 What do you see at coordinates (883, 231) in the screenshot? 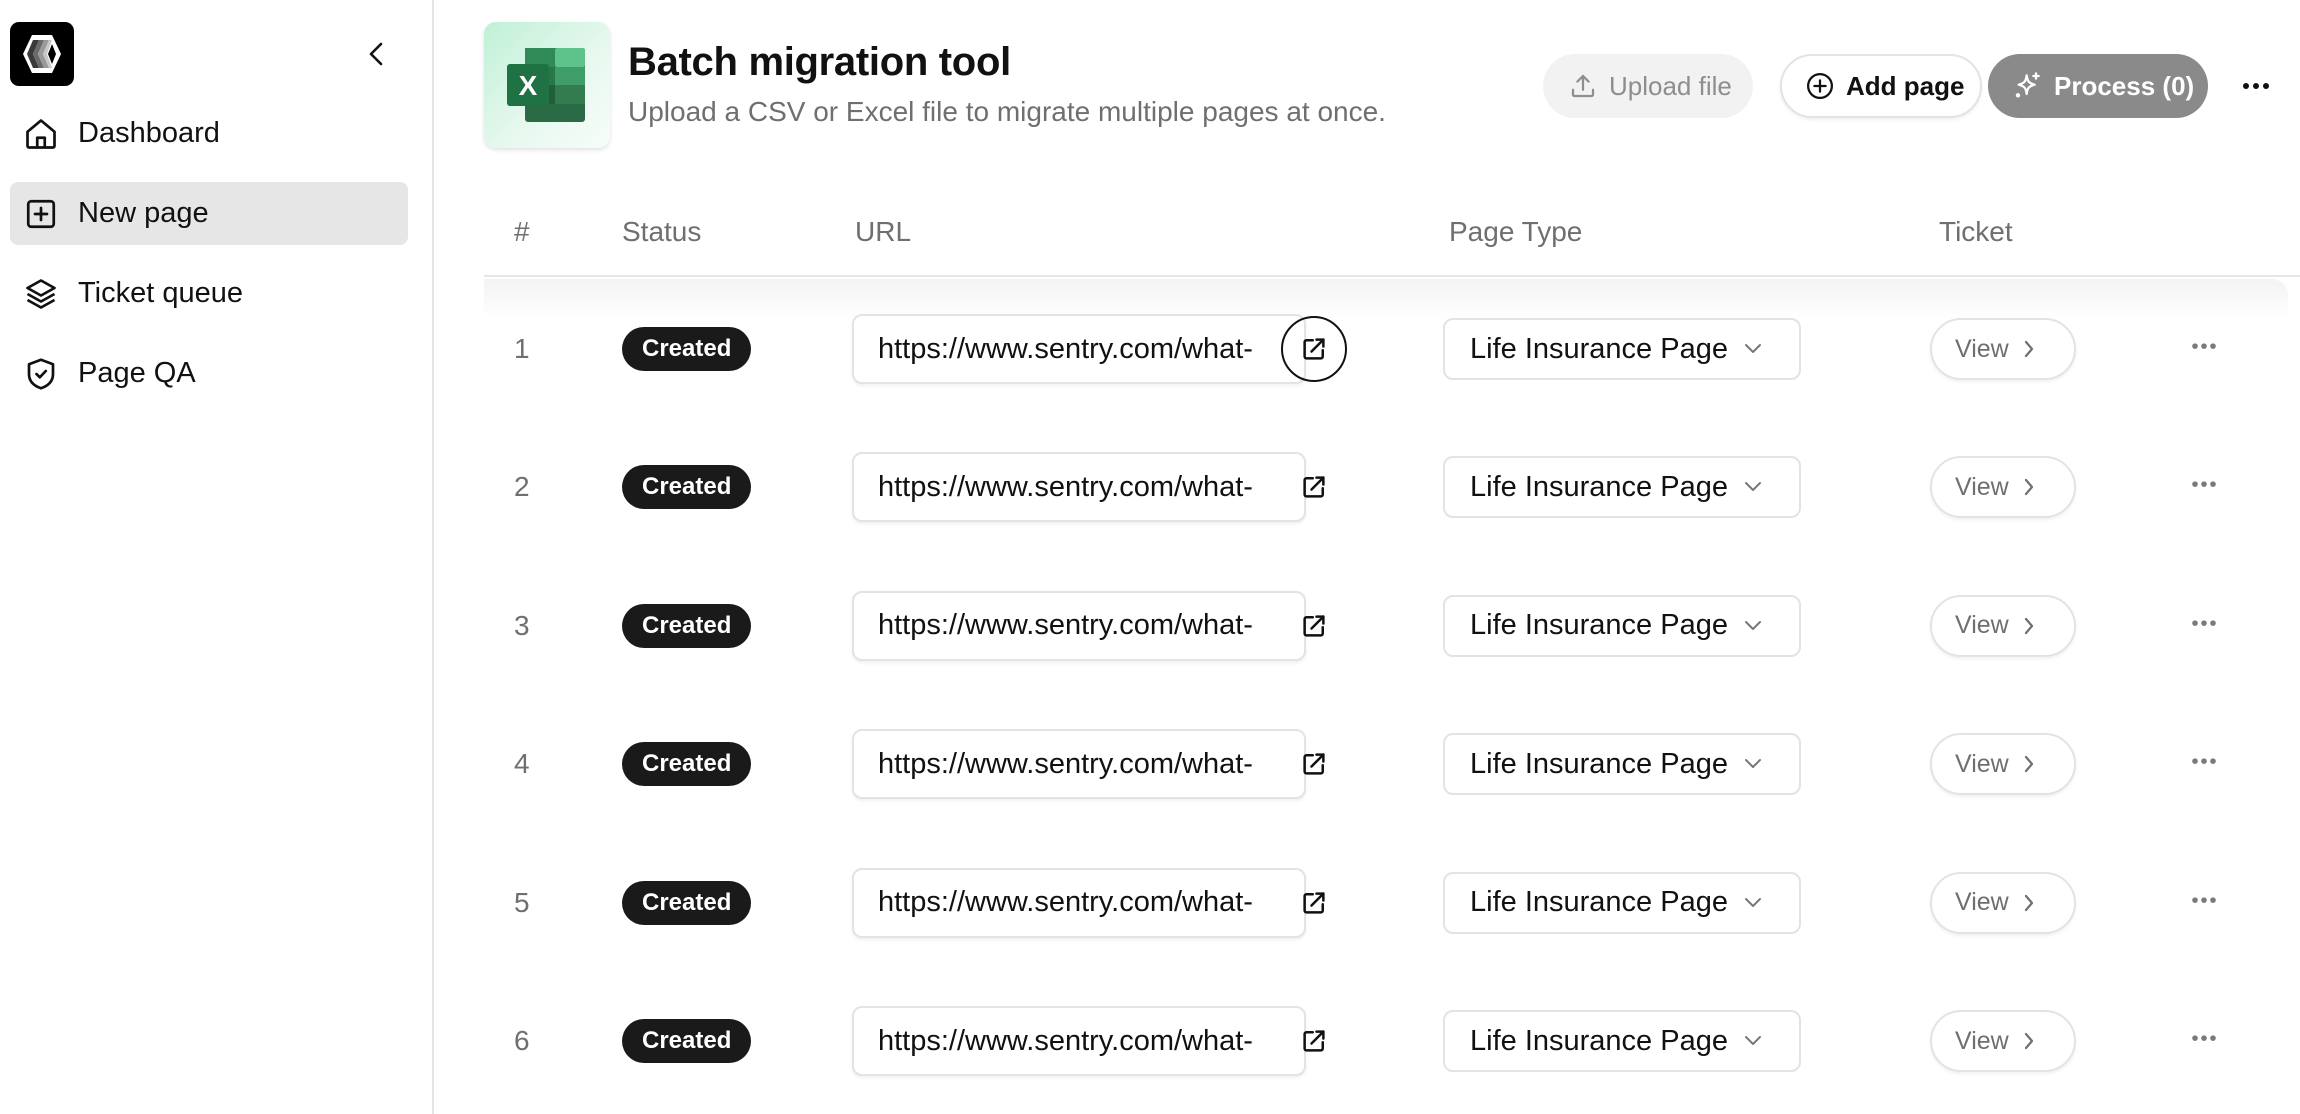
I see `column-header-url: URL` at bounding box center [883, 231].